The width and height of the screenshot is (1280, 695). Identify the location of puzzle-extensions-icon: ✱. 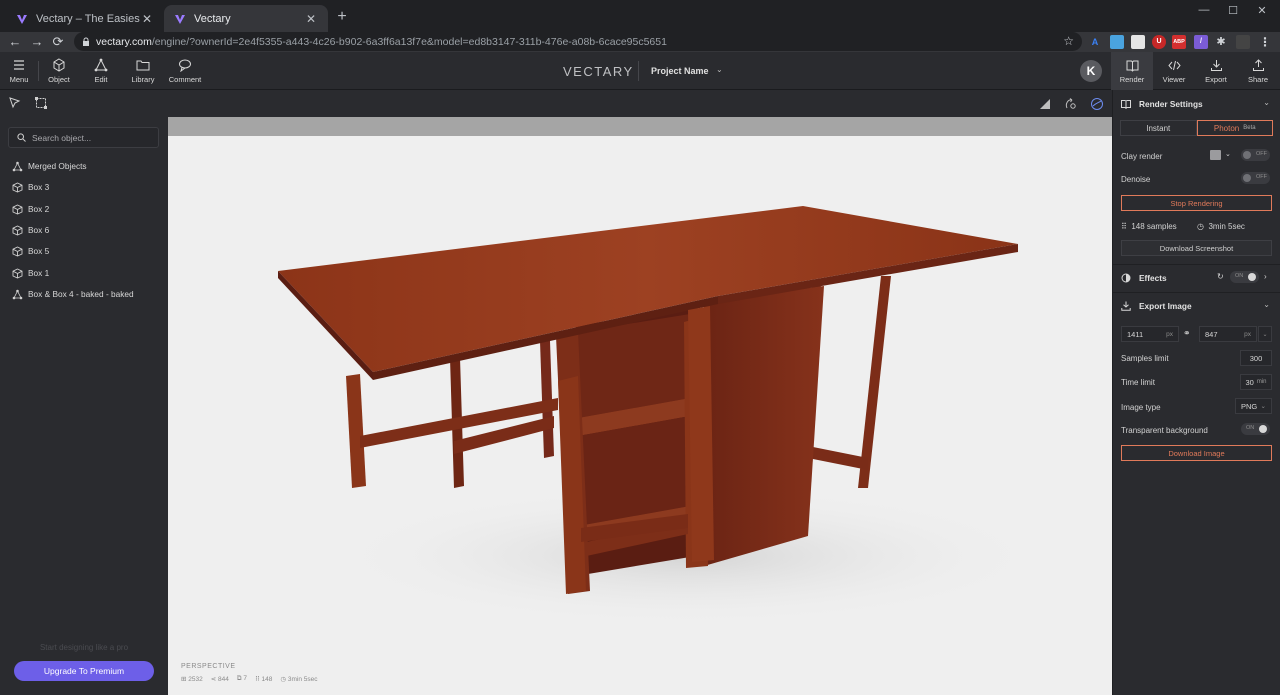
(1221, 42).